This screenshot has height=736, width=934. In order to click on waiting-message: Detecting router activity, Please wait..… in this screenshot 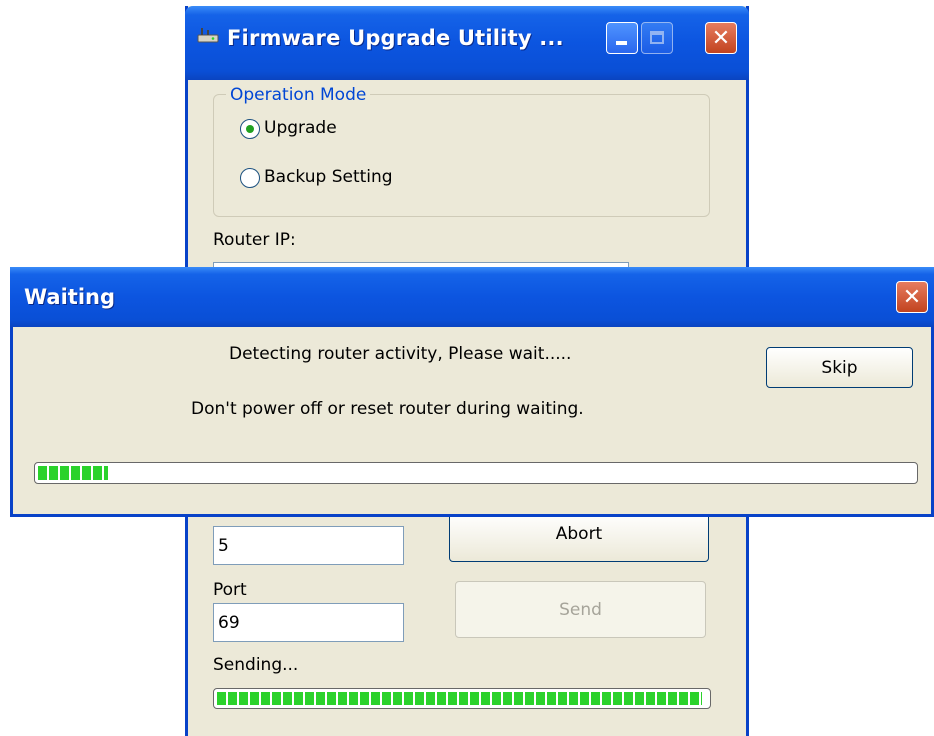, I will do `click(400, 354)`.